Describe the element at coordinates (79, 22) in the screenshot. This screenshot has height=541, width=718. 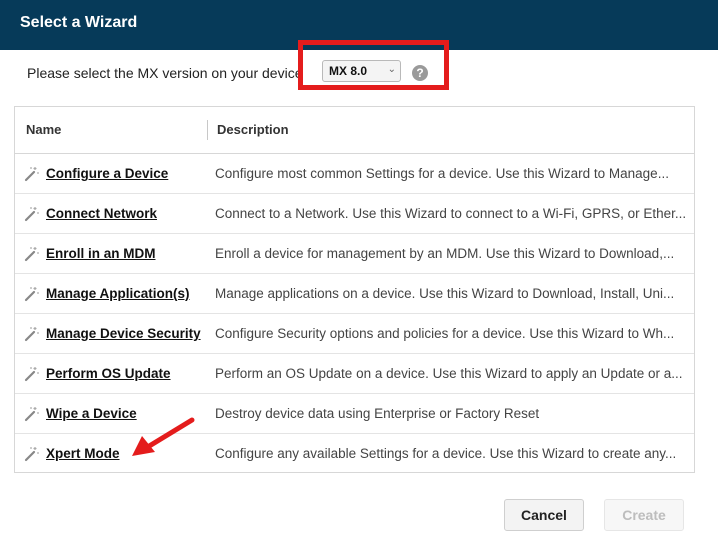
I see `dialog-title: Select a Wizard` at that location.